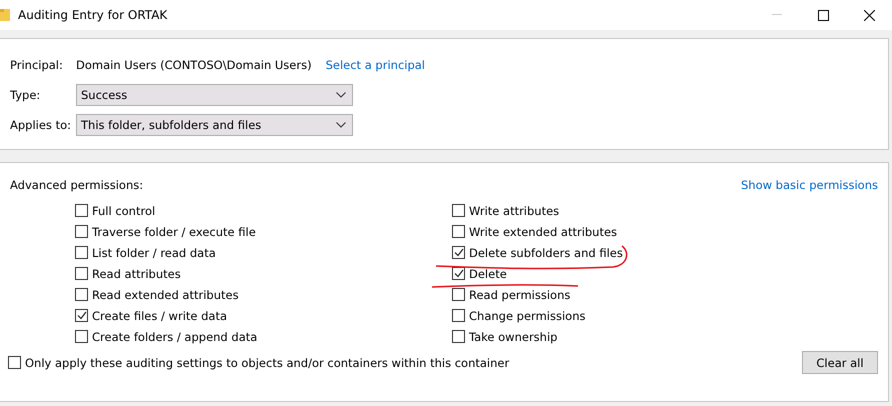 The image size is (892, 406). I want to click on clear-all-button: Clear all, so click(840, 362).